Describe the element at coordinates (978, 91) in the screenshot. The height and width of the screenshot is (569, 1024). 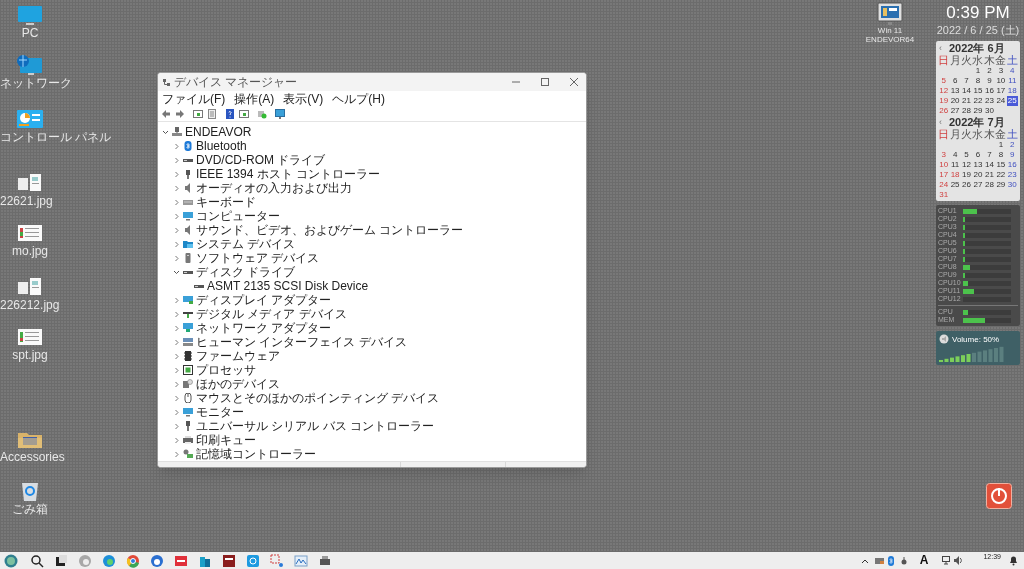
I see `calendar-day: 15` at that location.